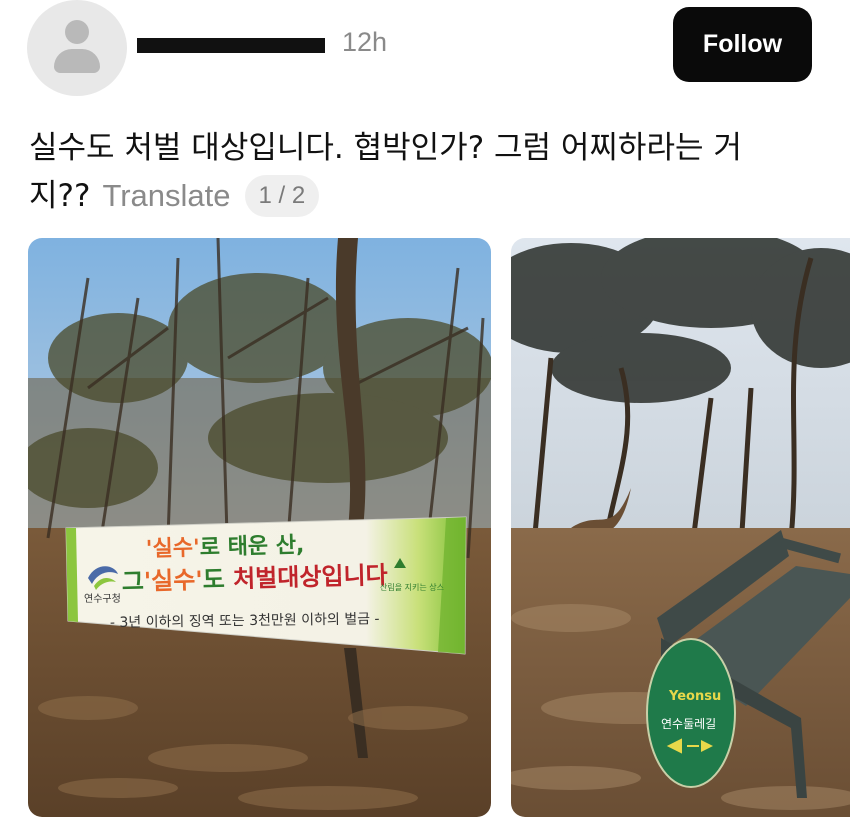  I want to click on post-text-line1: 실수도 처벌 대상입니다. 협박인가? 그럼 어찌하라는 거, so click(385, 148).